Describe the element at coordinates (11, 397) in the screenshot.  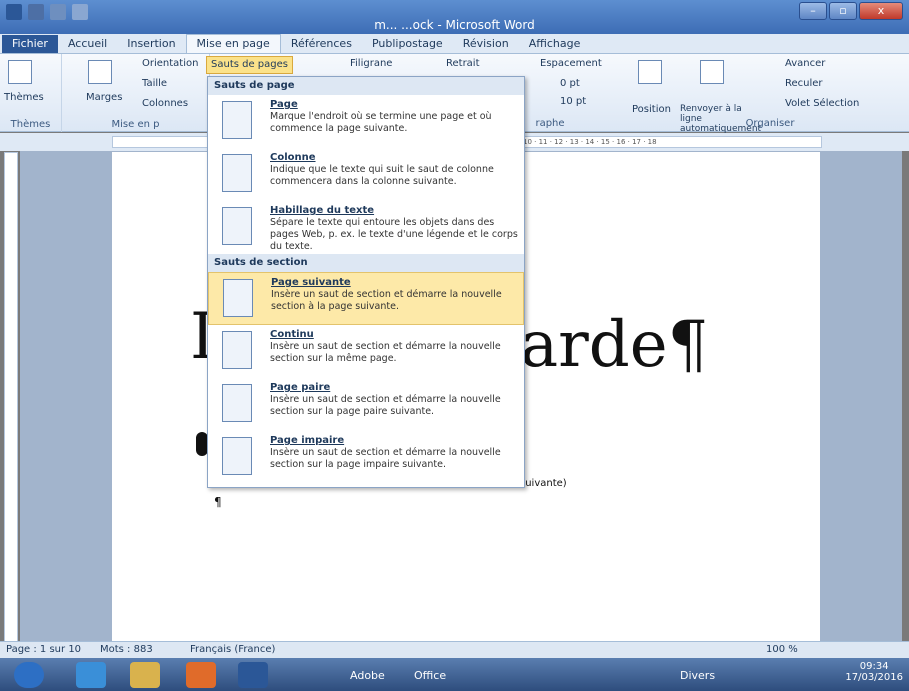
I see `vertical-ruler` at that location.